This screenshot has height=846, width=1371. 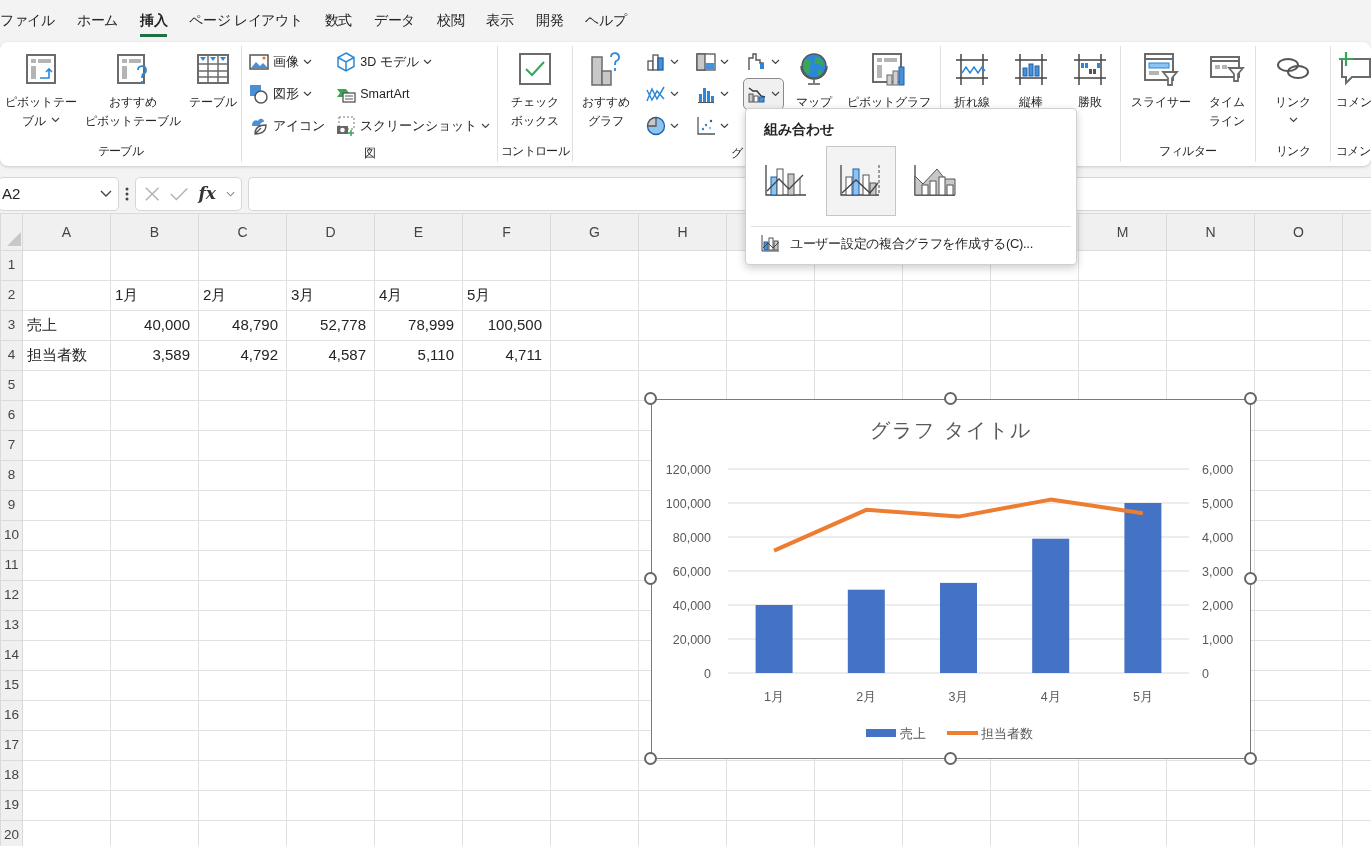 I want to click on row-header: 5, so click(x=11, y=385).